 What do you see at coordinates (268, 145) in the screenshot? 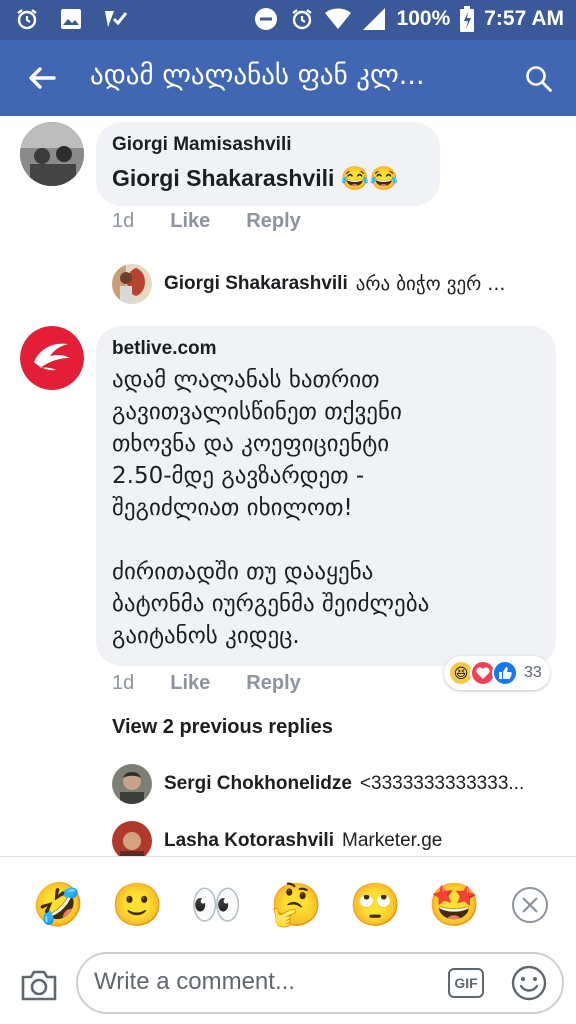
I see `comment-author: Giorgi Mamisashvili` at bounding box center [268, 145].